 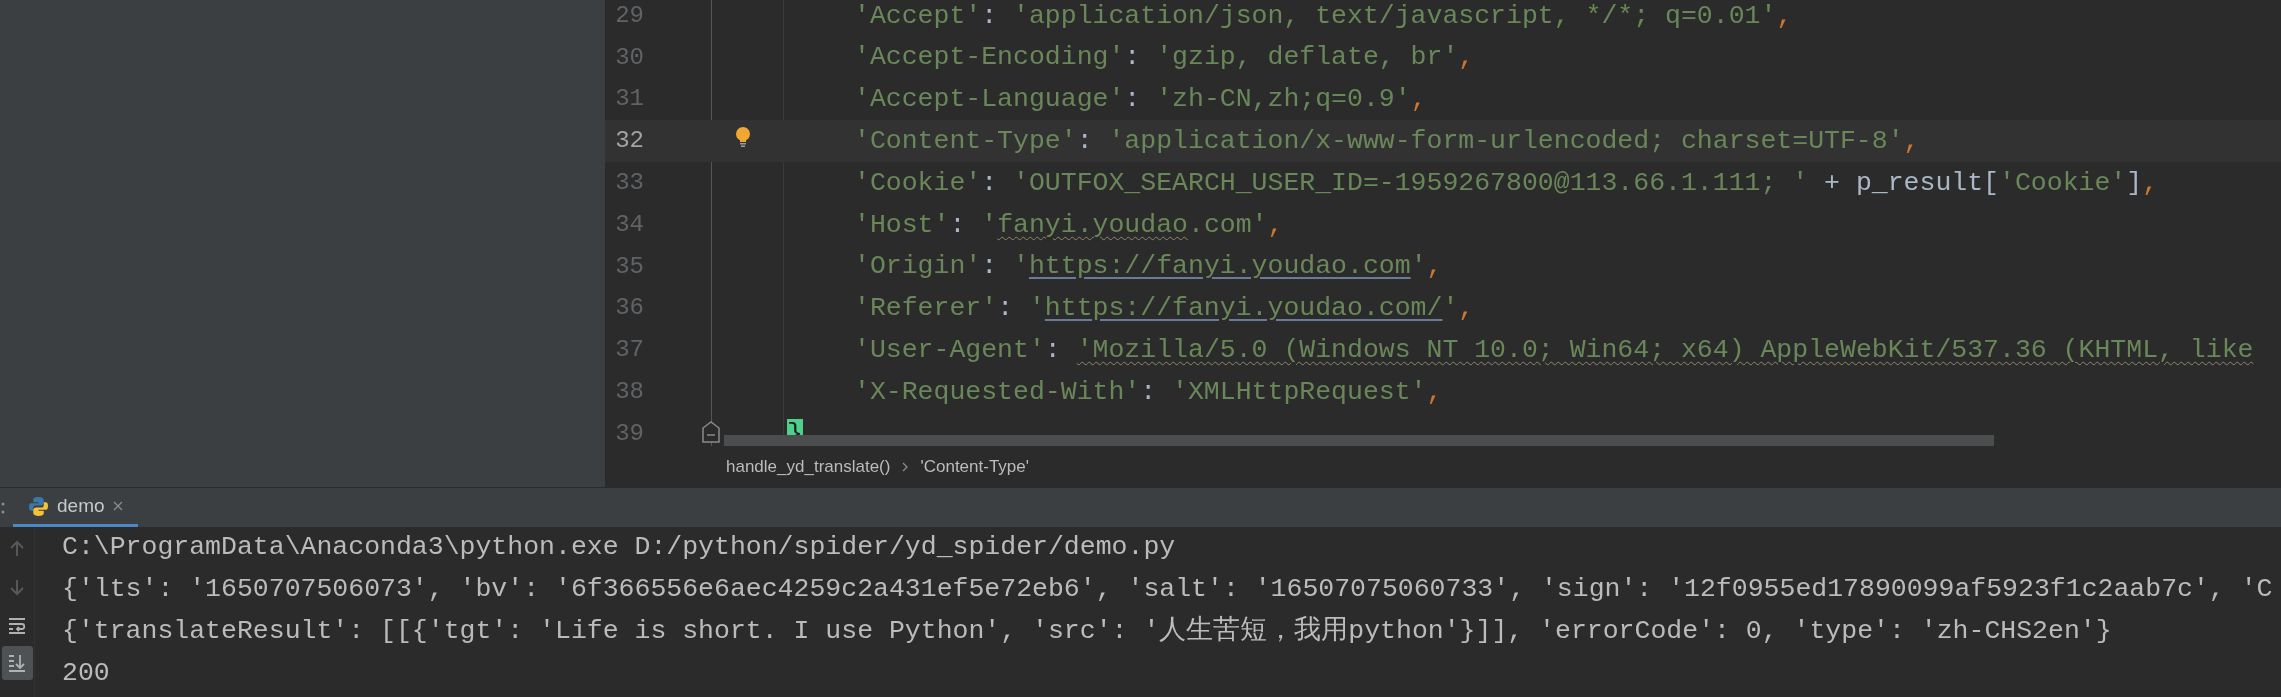 I want to click on console-line: {'translateResult': [[{'tgt': 'Life is short. I use Python', 'src': '人生苦短，我用python'}]], 'errorCode': 0, 'type': 'zh-CHS2en'}, so click(x=1087, y=631).